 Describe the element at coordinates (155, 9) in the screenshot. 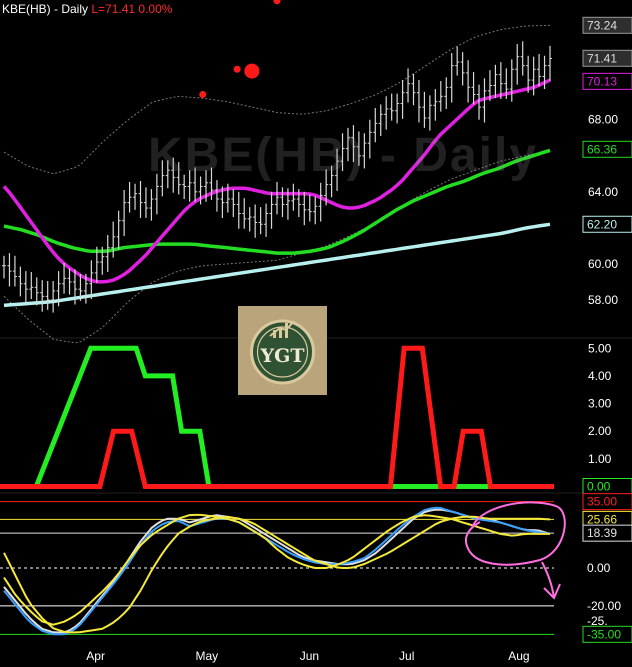

I see `change-label: 0.00%` at that location.